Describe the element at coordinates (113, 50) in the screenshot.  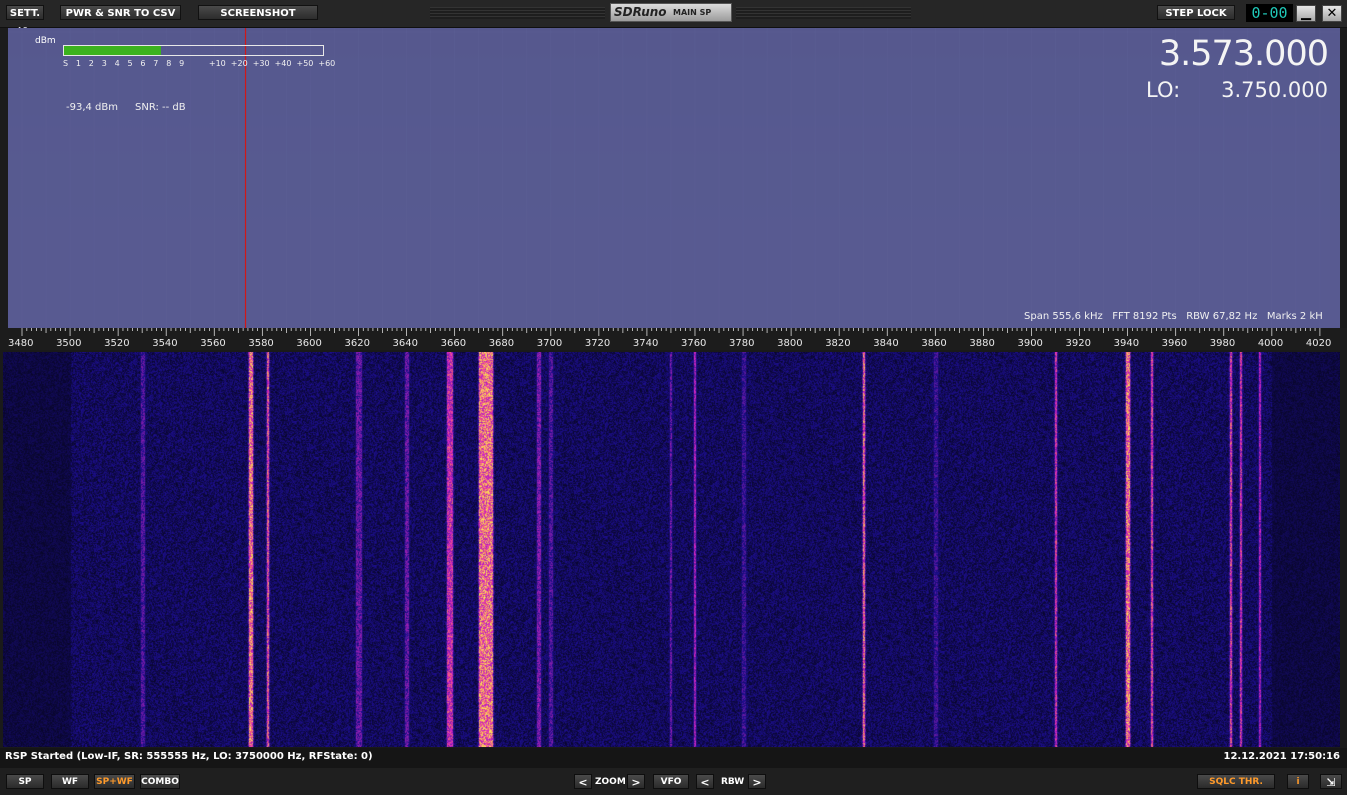
I see `smeter-fill` at that location.